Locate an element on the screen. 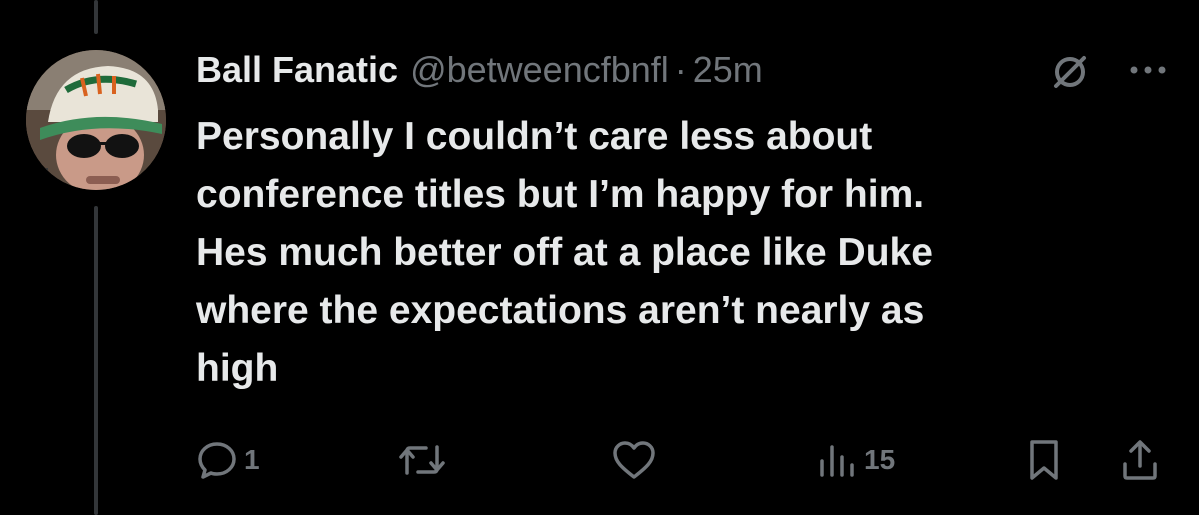 The height and width of the screenshot is (515, 1199). bookmark-icon is located at coordinates (1044, 460).